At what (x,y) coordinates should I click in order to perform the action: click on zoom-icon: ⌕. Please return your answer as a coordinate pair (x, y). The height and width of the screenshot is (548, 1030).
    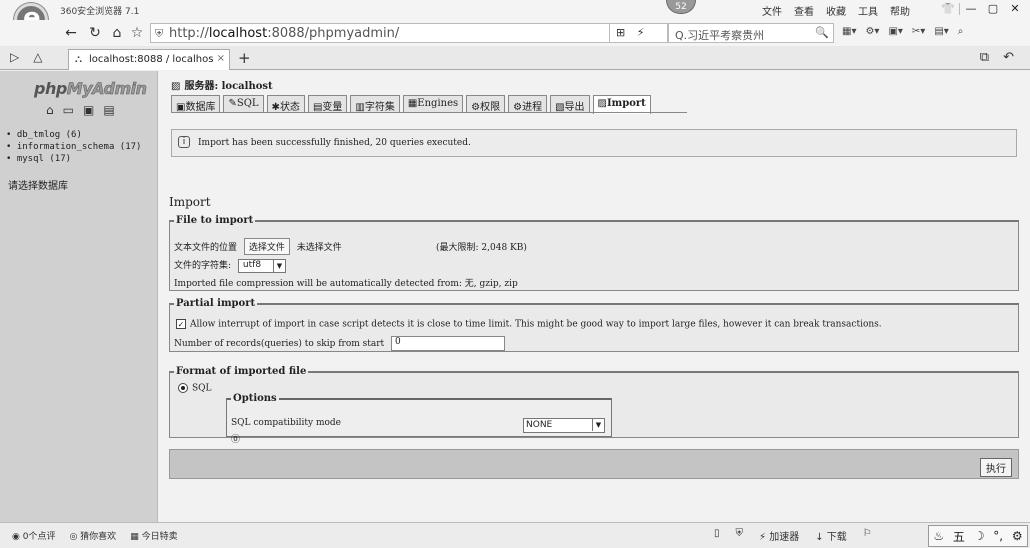
    Looking at the image, I should click on (961, 31).